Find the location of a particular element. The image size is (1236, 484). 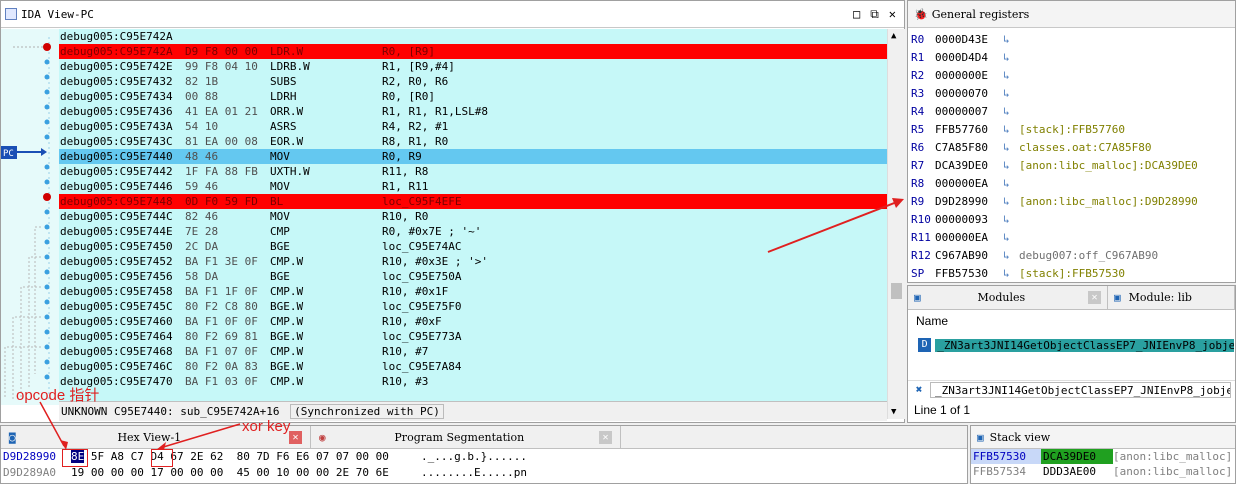

register-row: R6 C7A85F80 ↳ classes.oat:C7A85F80 is located at coordinates (1073, 148).